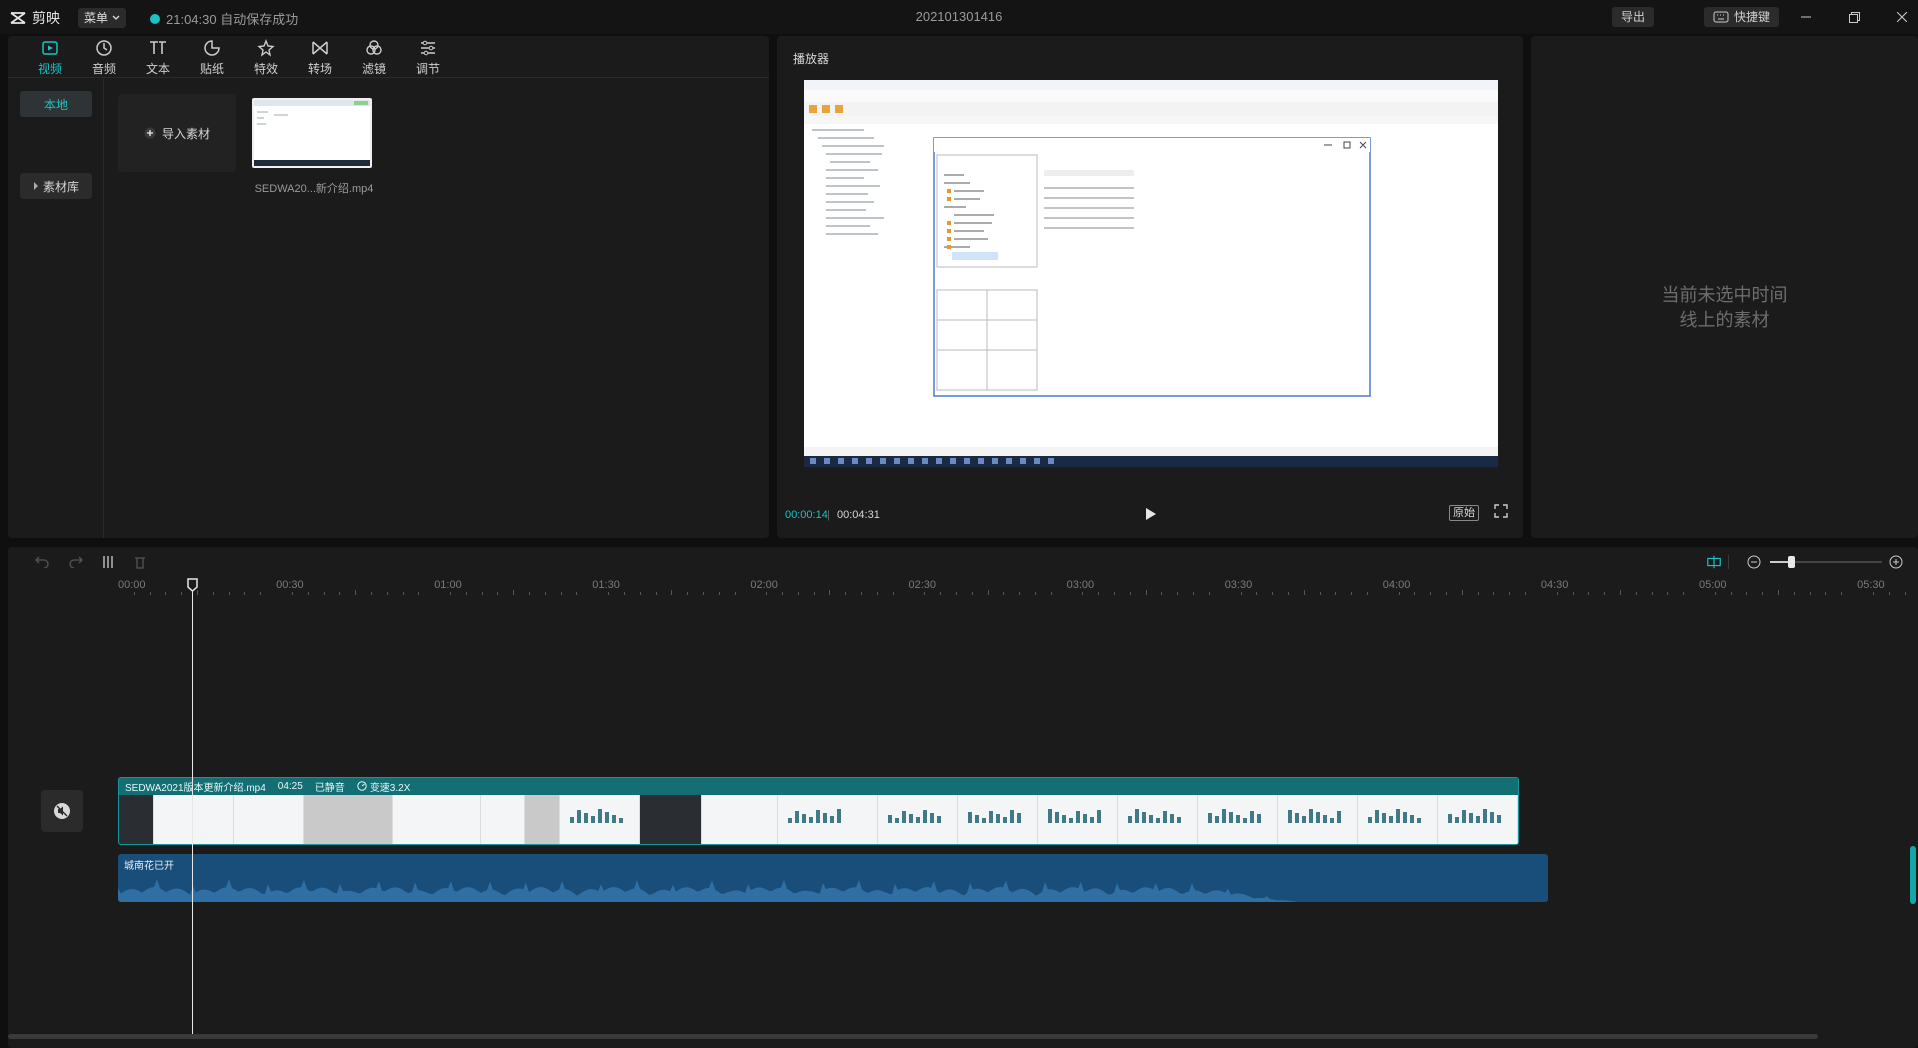  Describe the element at coordinates (76, 562) in the screenshot. I see `redo-button` at that location.